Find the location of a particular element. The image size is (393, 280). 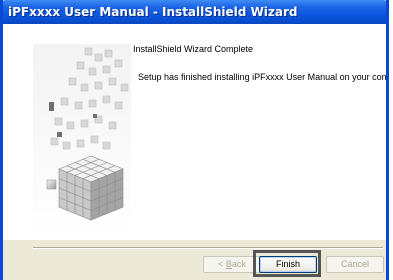

cancel-button: Cancel is located at coordinates (355, 264).